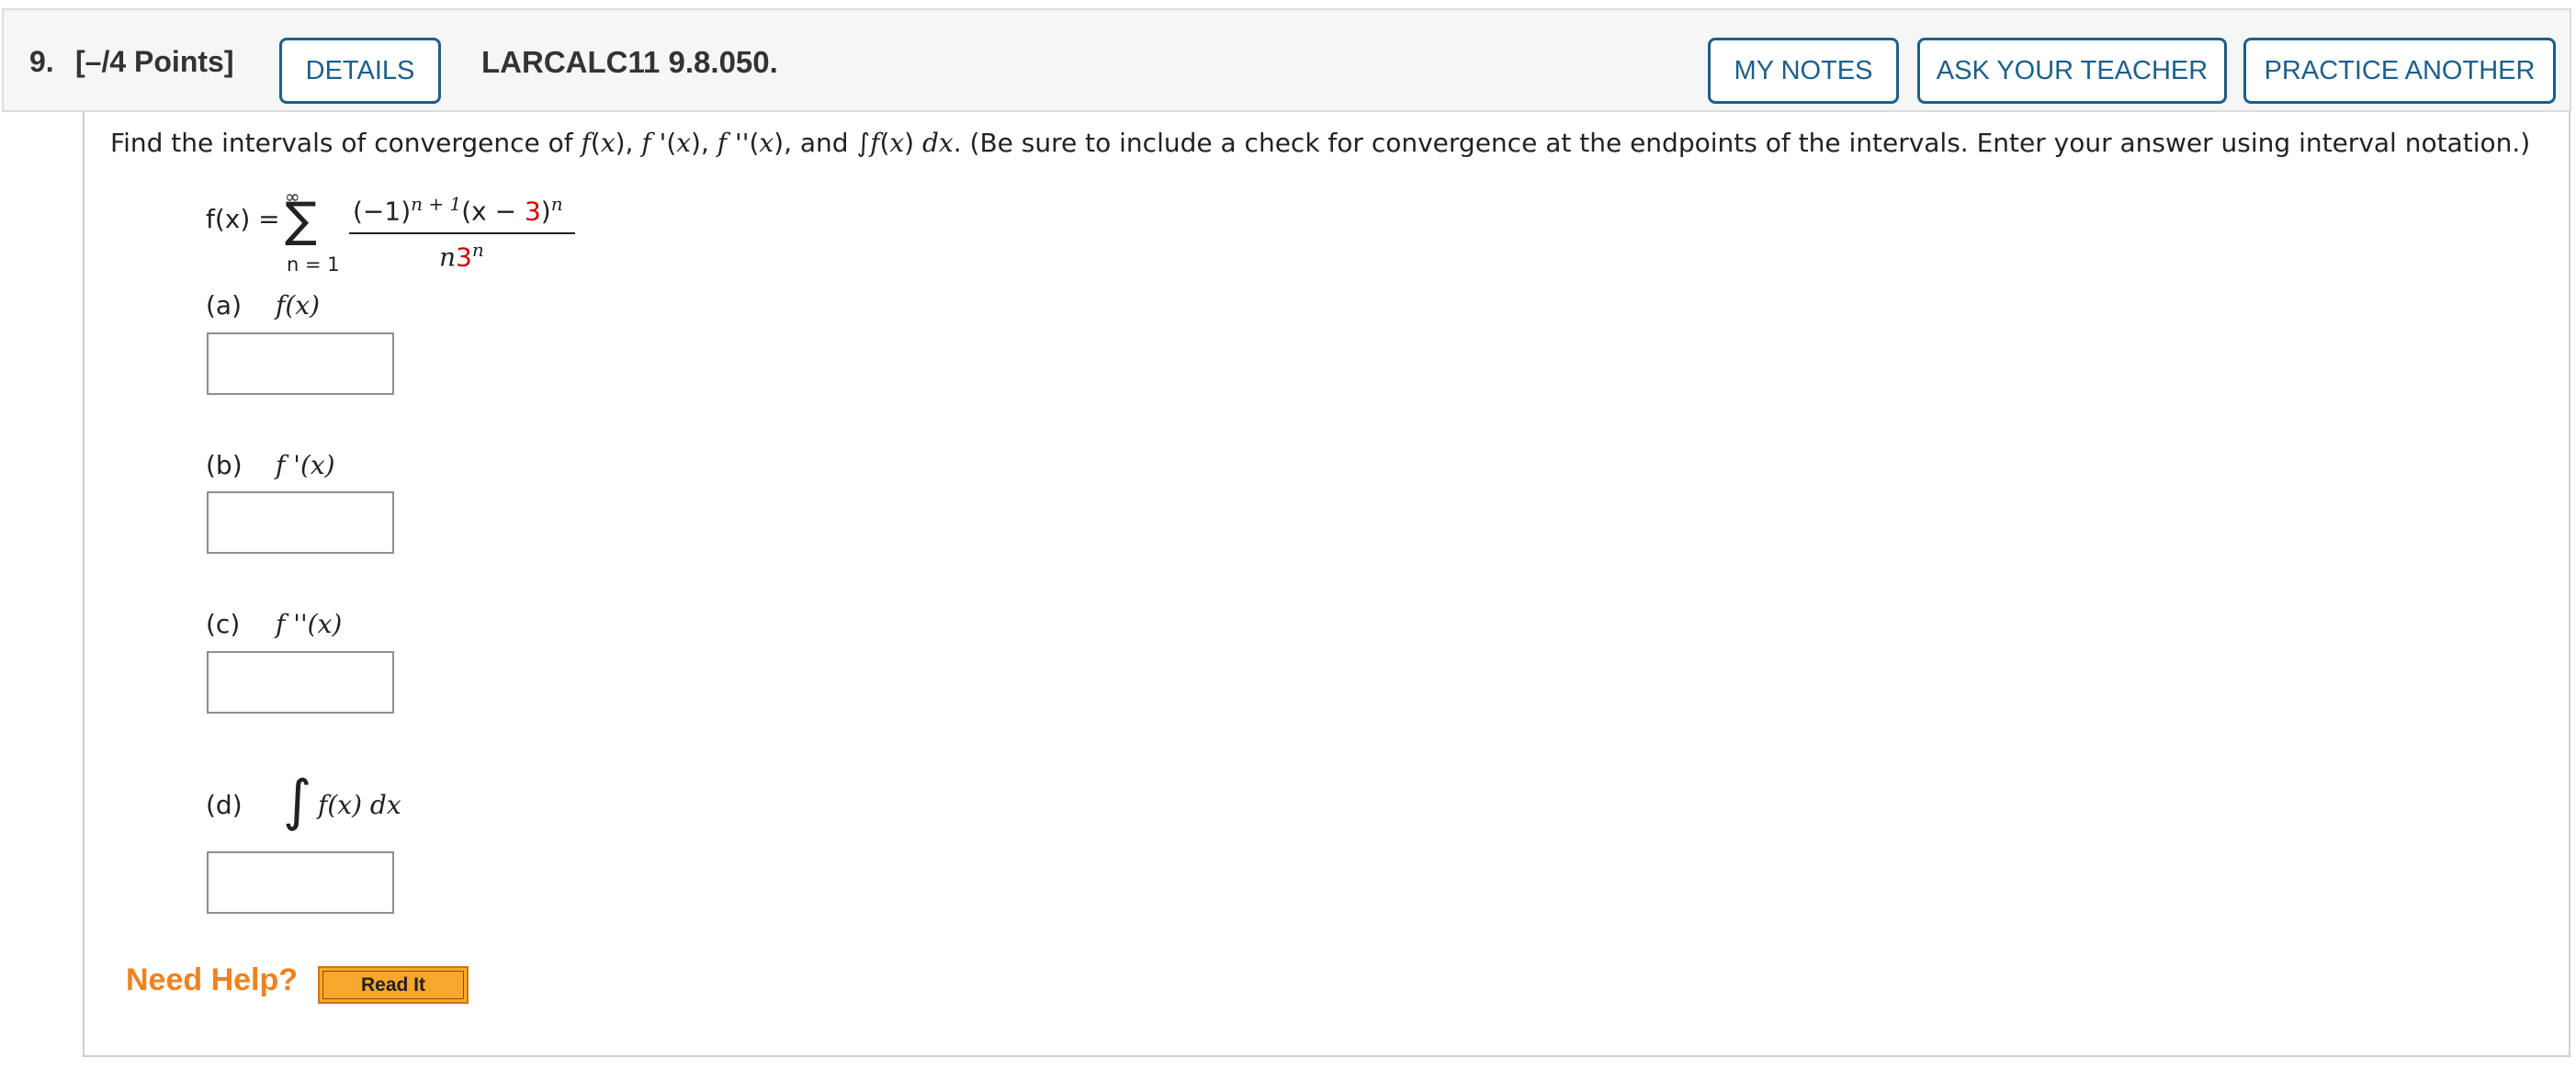 Image resolution: width=2576 pixels, height=1069 pixels. I want to click on need-help-label: Need Help?, so click(212, 979).